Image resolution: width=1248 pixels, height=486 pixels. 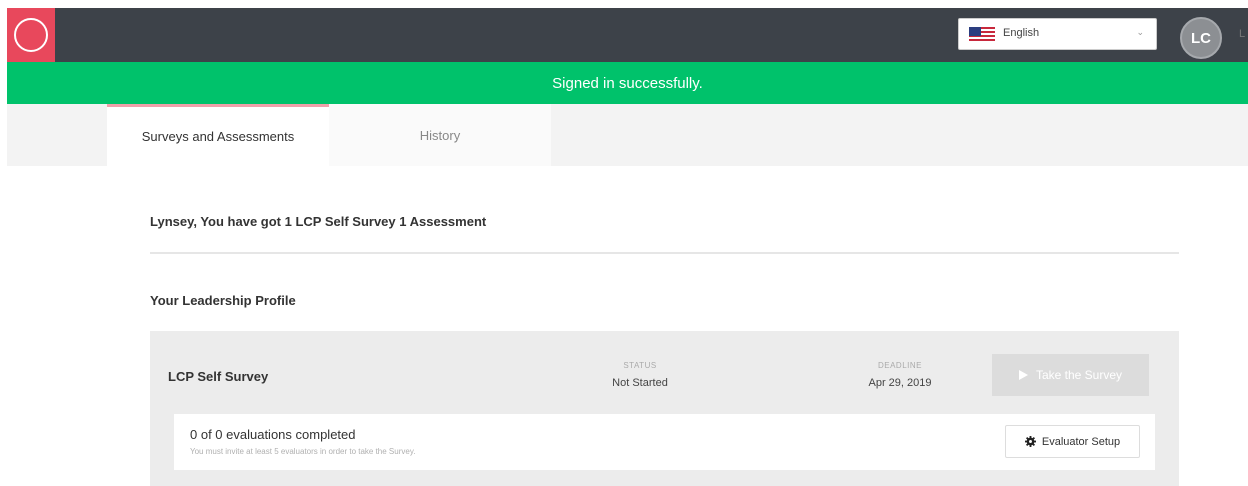 What do you see at coordinates (627, 135) in the screenshot?
I see `tabs-bar: Surveys and Assessments History` at bounding box center [627, 135].